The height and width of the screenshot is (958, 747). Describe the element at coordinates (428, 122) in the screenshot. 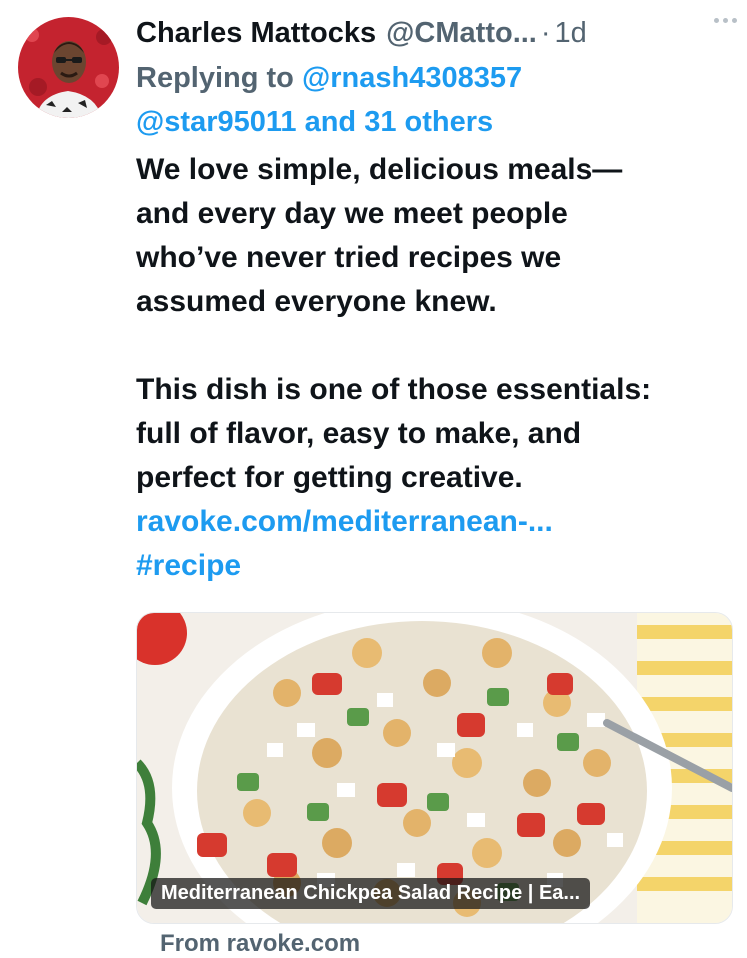

I see `reply-others-link: 31 others` at that location.